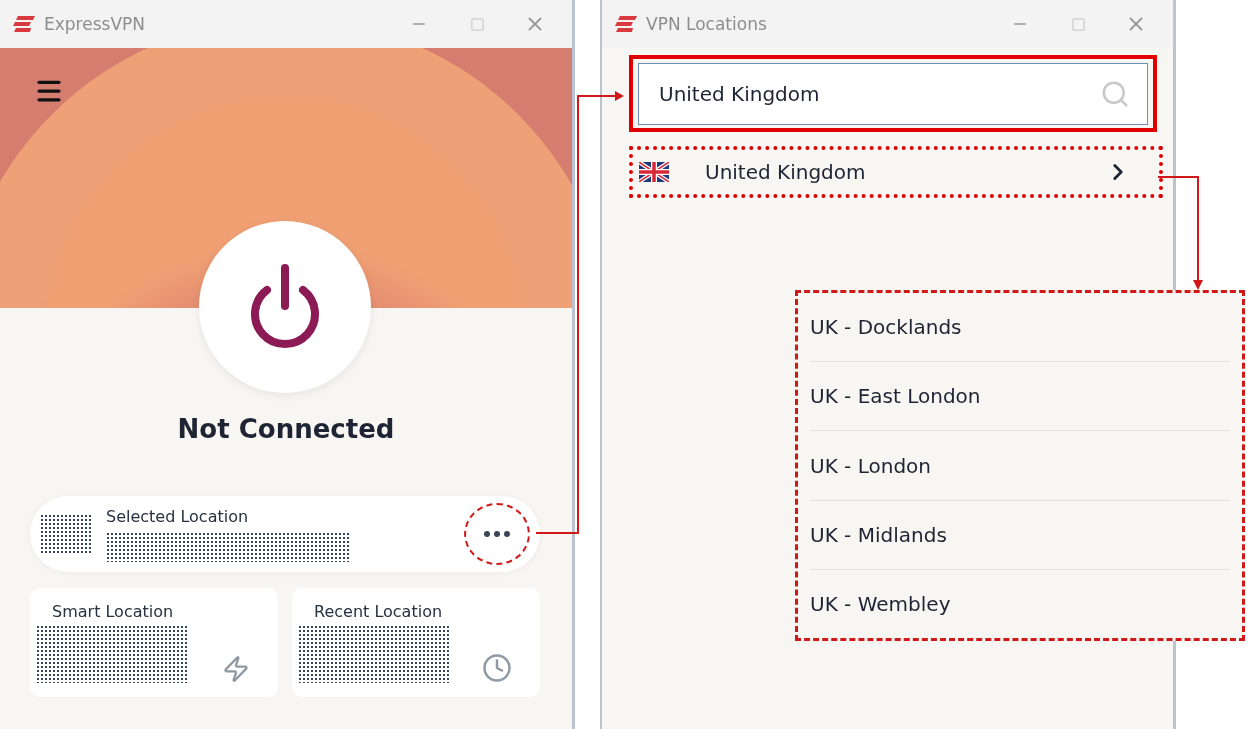 This screenshot has height=729, width=1247. What do you see at coordinates (178, 516) in the screenshot?
I see `card-label: Selected Location` at bounding box center [178, 516].